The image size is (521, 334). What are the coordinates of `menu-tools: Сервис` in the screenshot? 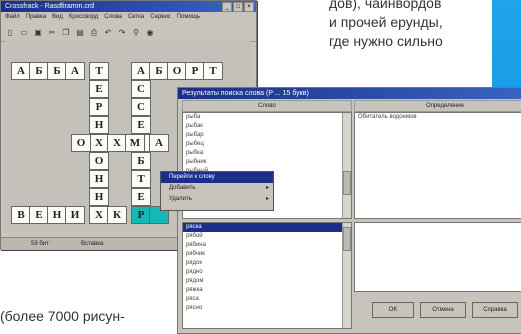 It's located at (160, 18).